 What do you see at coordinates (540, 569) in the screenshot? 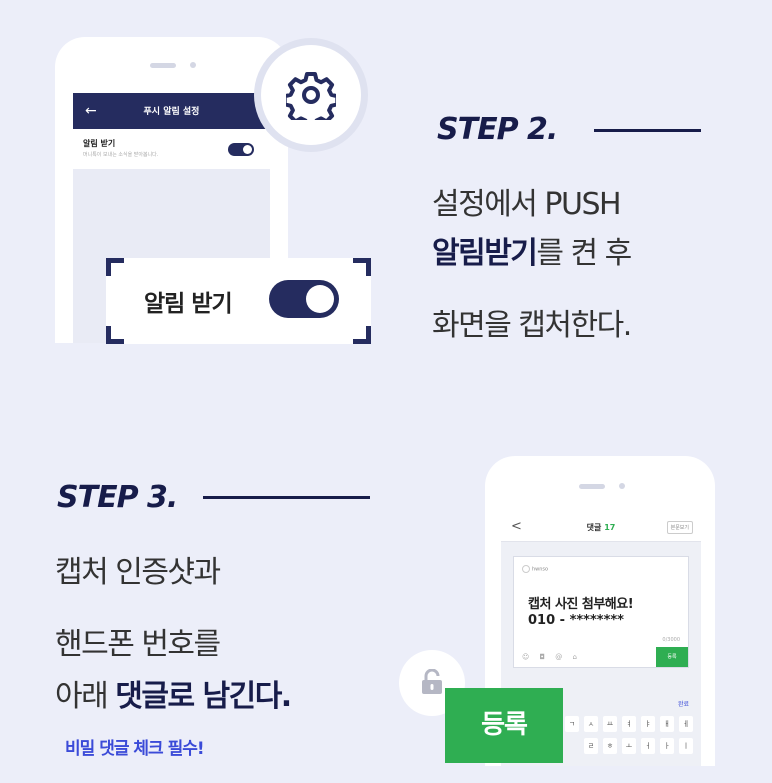
I see `username: hwnso` at bounding box center [540, 569].